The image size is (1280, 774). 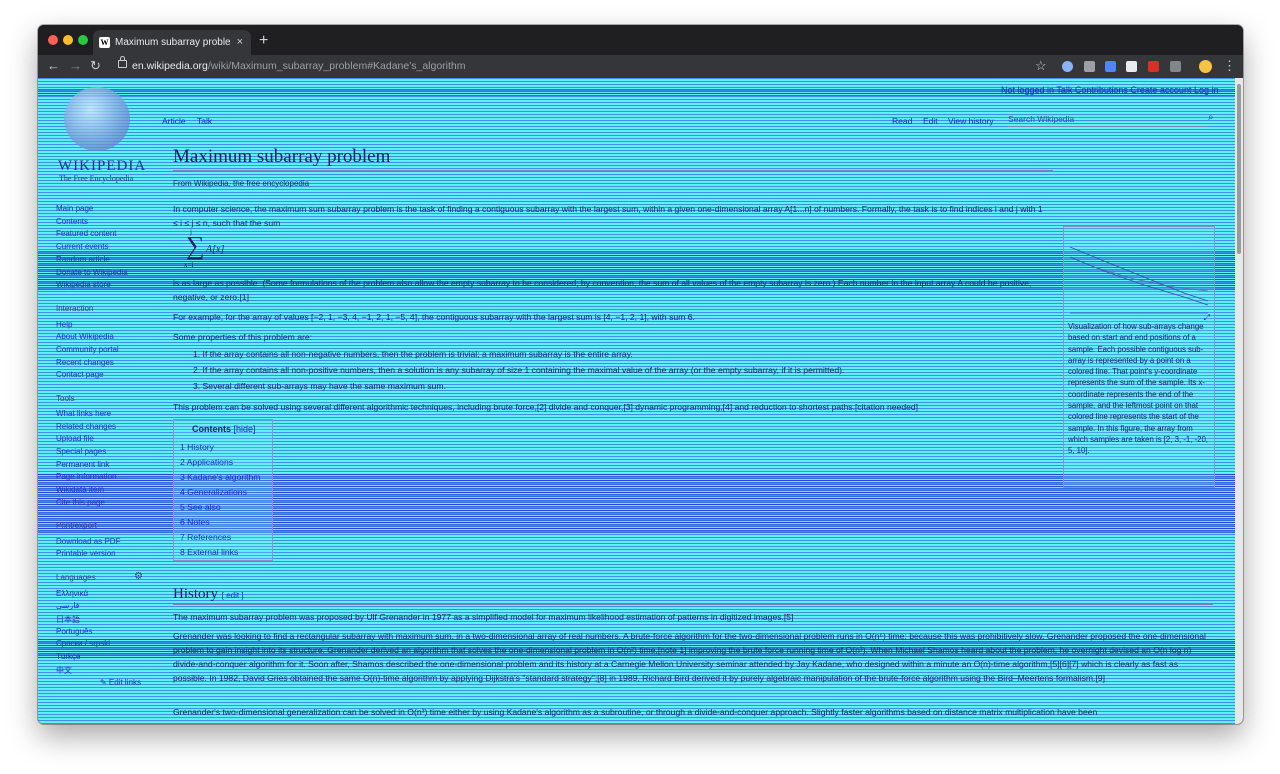 What do you see at coordinates (120, 682) in the screenshot?
I see `edit-links: ✎ Edit links` at bounding box center [120, 682].